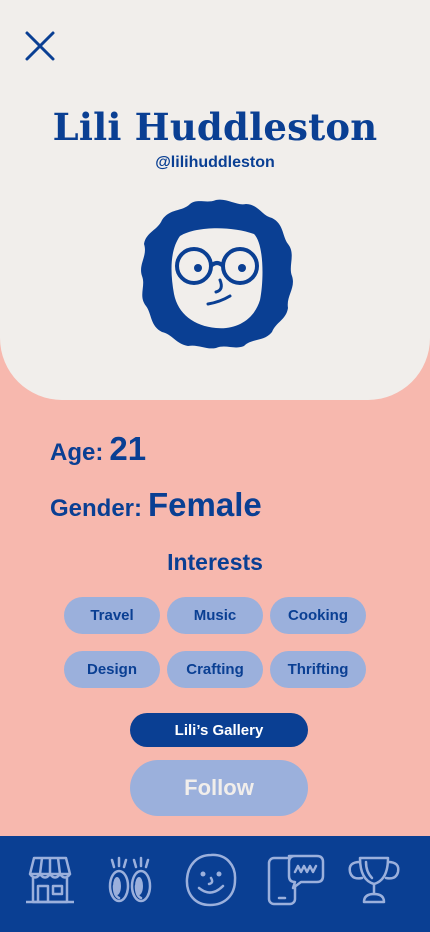 The height and width of the screenshot is (932, 430). Describe the element at coordinates (215, 127) in the screenshot. I see `profile-name: Lili Huddleston` at that location.